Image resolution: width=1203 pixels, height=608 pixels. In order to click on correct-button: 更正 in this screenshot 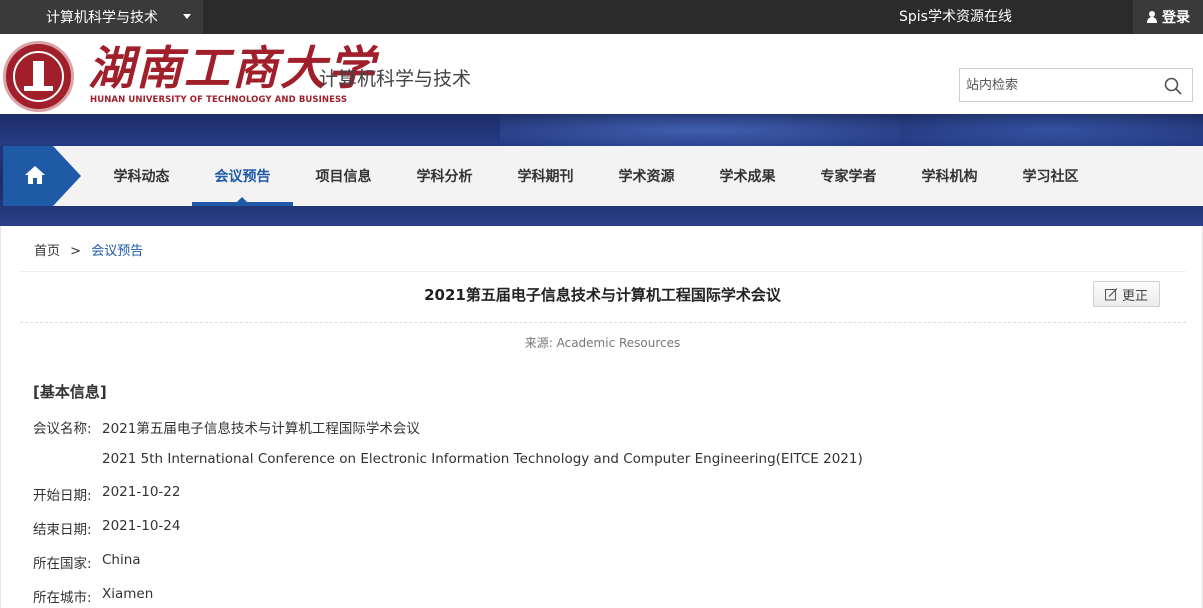, I will do `click(1126, 294)`.